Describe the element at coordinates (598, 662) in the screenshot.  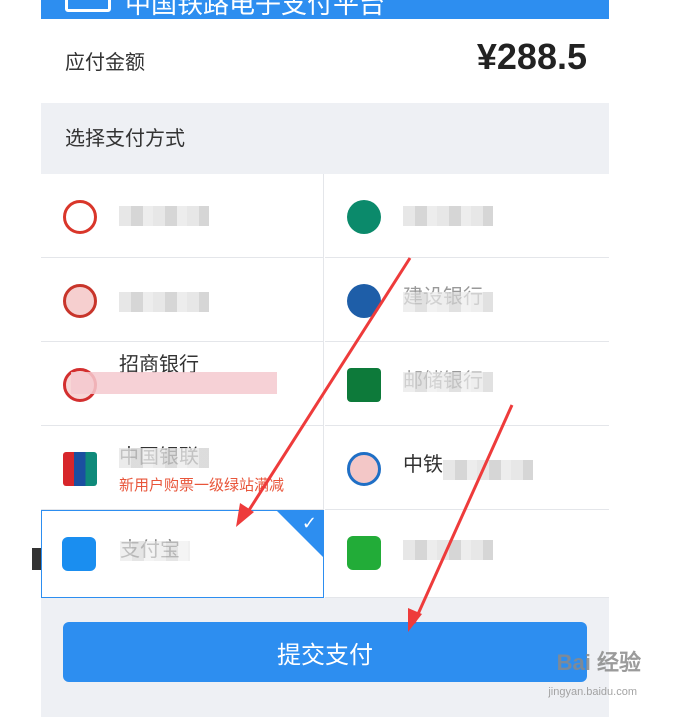
I see `watermark-brand: Bai 经验` at that location.